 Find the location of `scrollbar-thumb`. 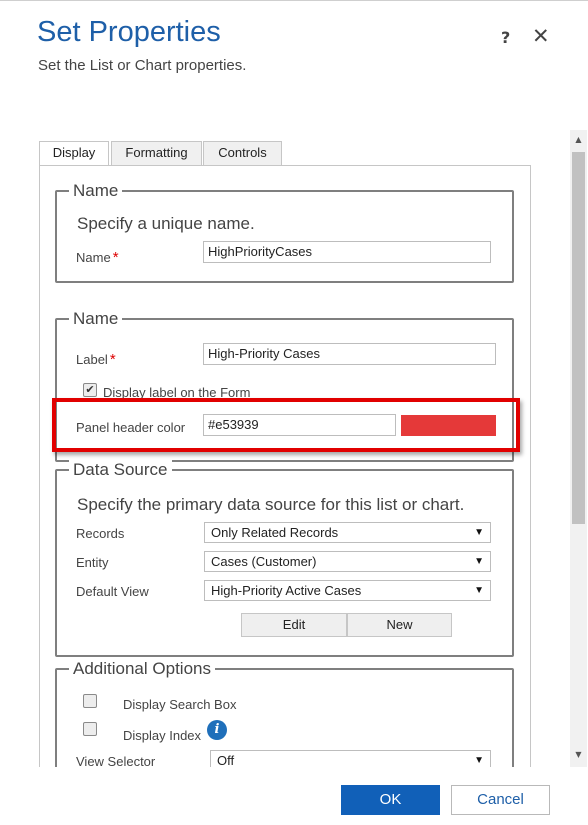

scrollbar-thumb is located at coordinates (578, 338).